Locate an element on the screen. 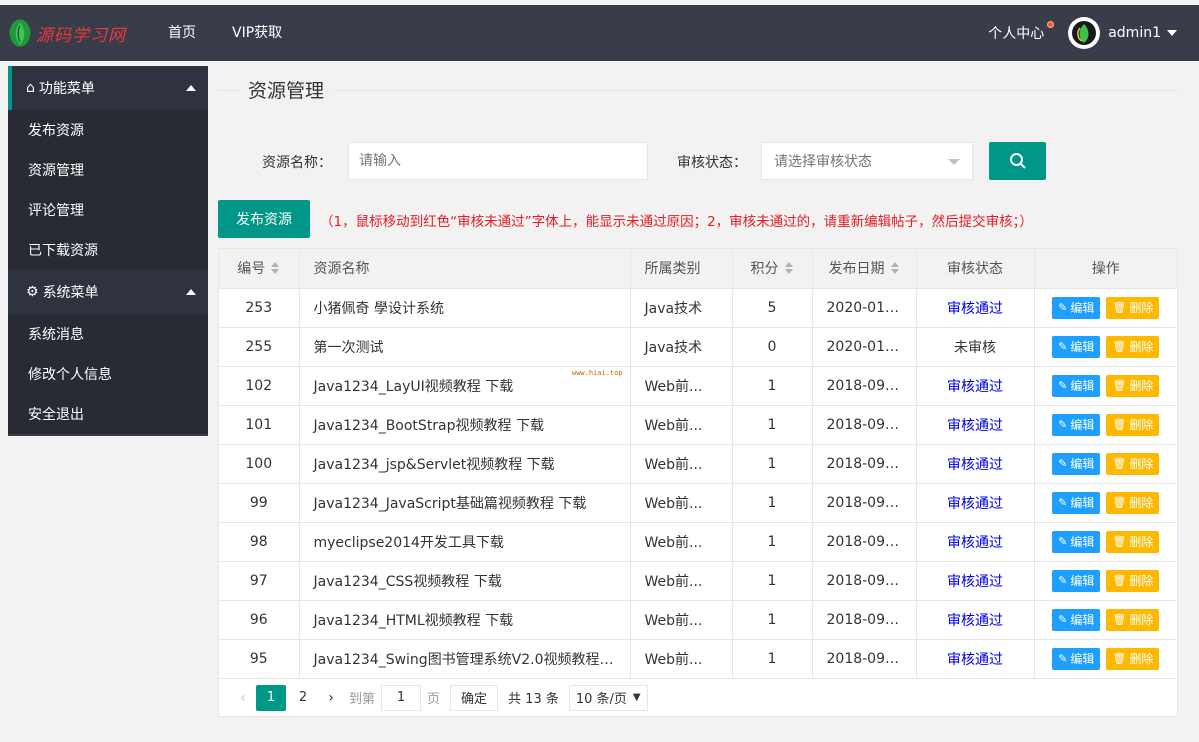 This screenshot has width=1199, height=742. page-button-2: 2 is located at coordinates (303, 698).